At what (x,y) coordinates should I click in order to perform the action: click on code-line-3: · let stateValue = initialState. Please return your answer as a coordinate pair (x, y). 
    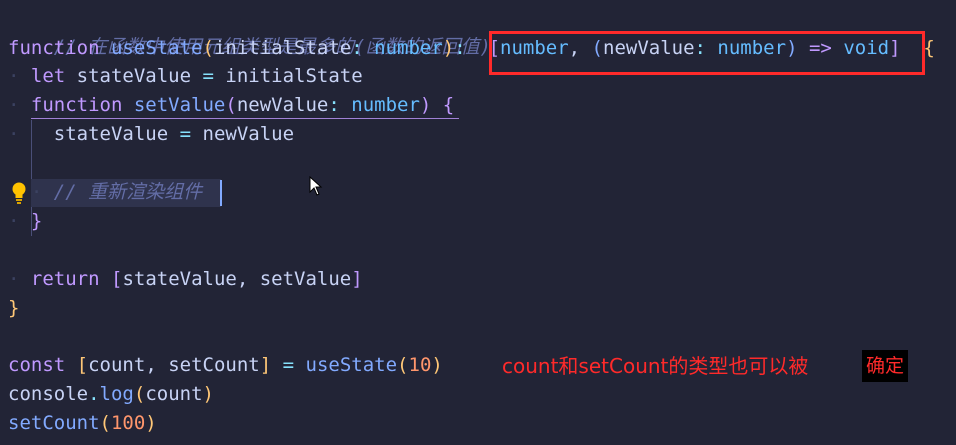
    Looking at the image, I should click on (185, 76).